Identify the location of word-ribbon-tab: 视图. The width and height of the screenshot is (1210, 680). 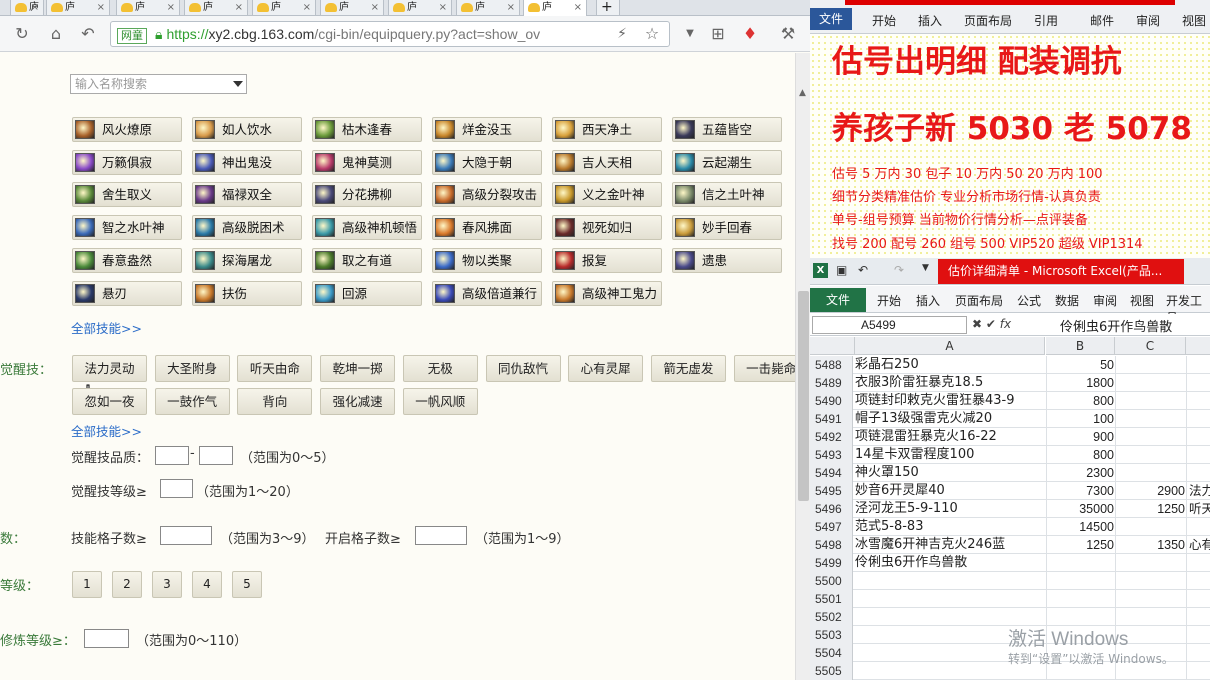
(1194, 20).